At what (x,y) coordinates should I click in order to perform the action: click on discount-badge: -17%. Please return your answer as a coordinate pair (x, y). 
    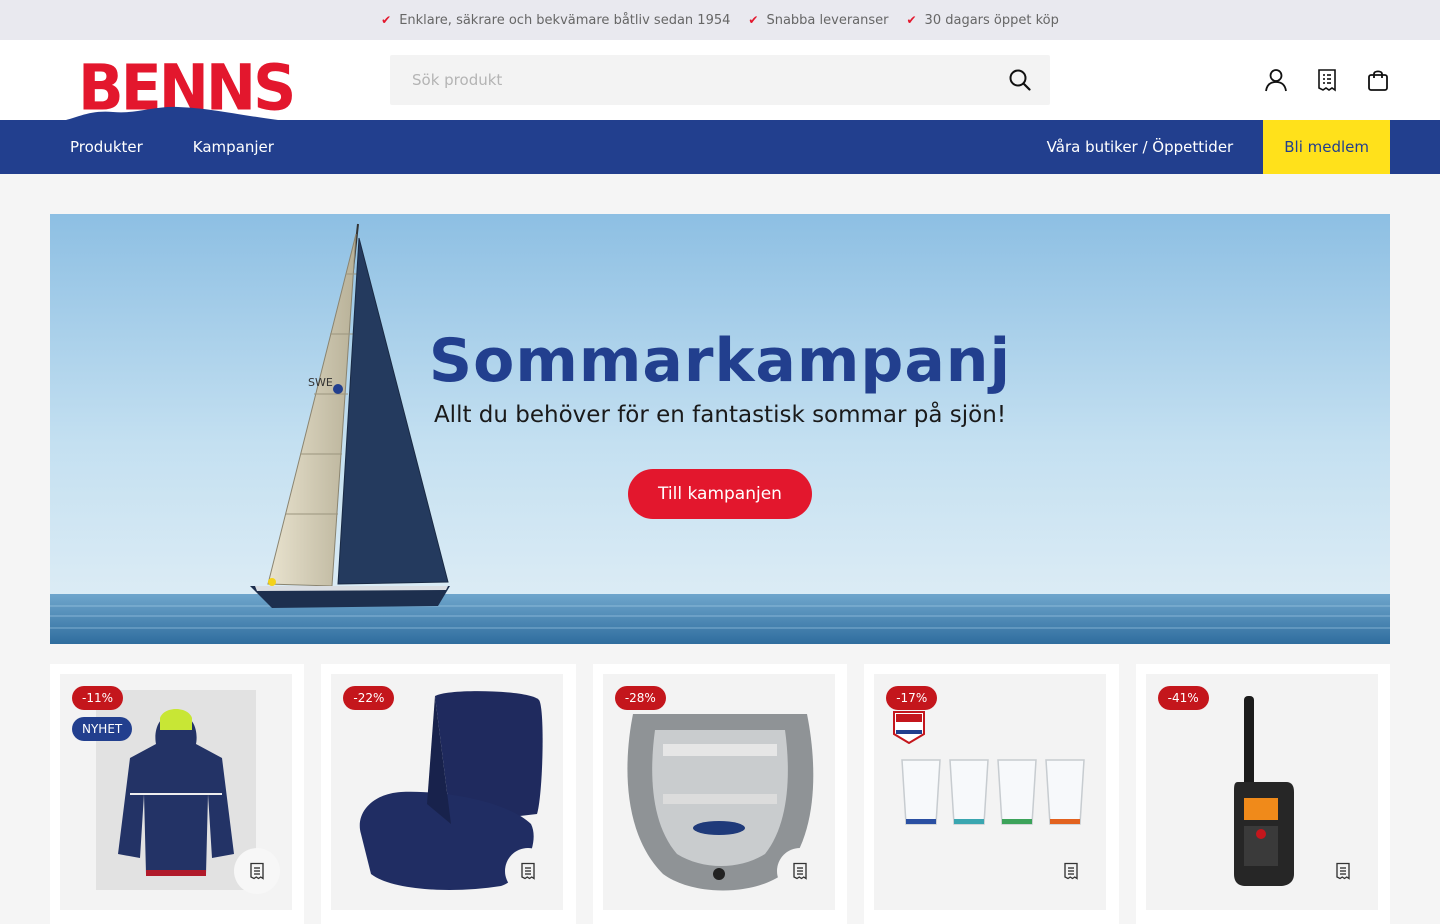
    Looking at the image, I should click on (912, 698).